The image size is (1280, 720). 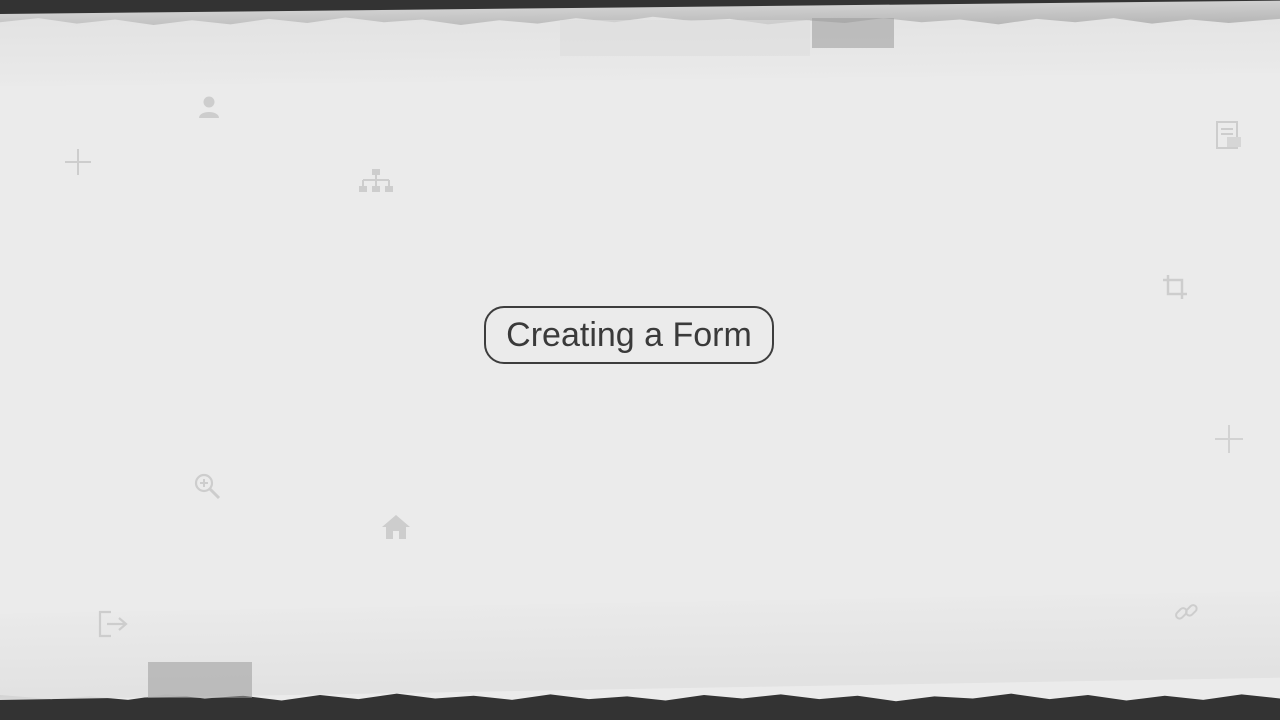 I want to click on document-icon, so click(x=1229, y=135).